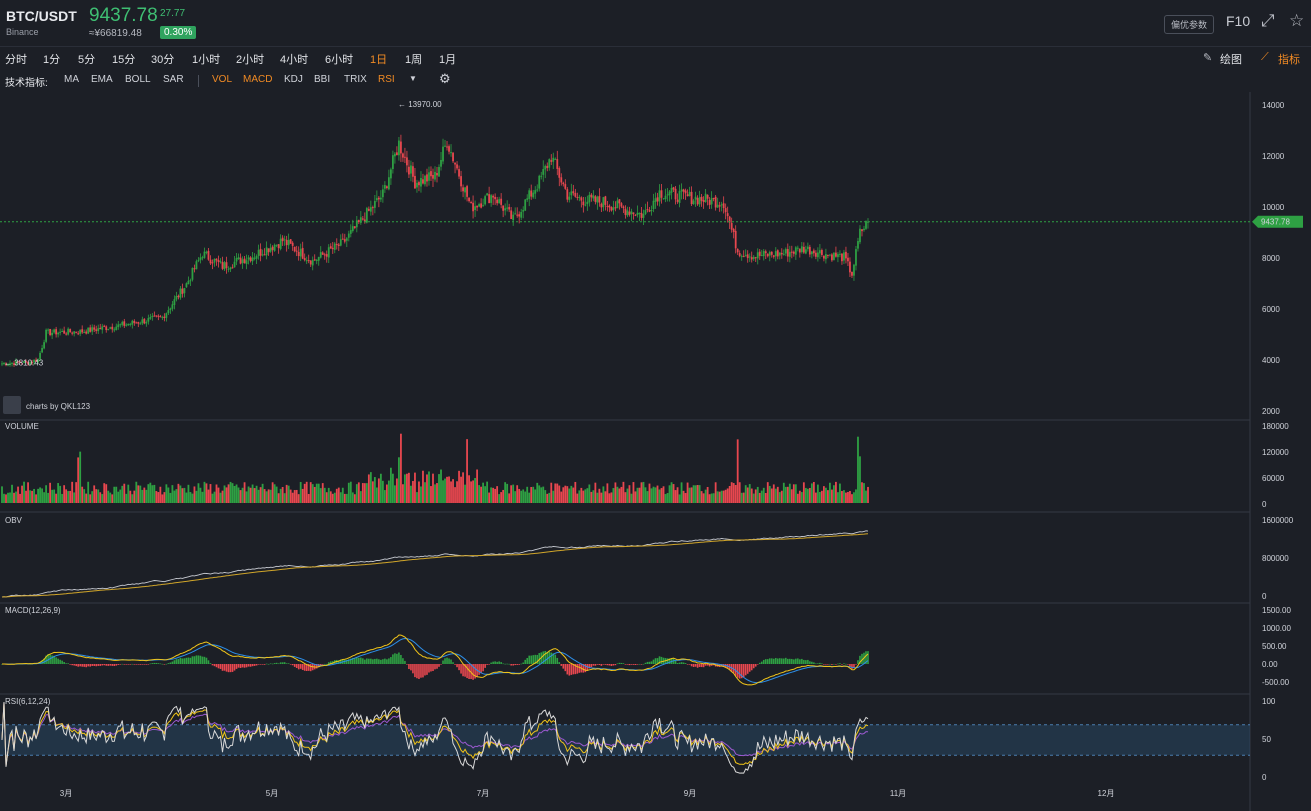 The width and height of the screenshot is (1311, 811). Describe the element at coordinates (162, 59) in the screenshot. I see `interval-4: 30分` at that location.